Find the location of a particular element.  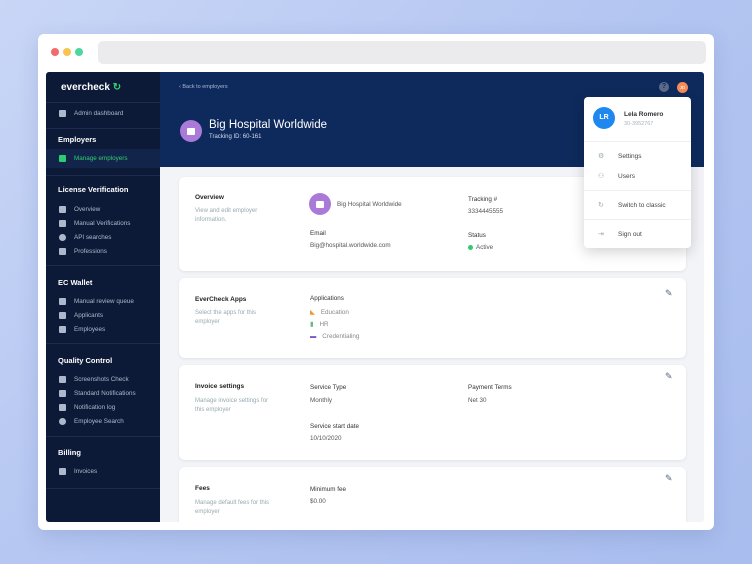

refresh-icon: ↻ is located at coordinates (601, 205).